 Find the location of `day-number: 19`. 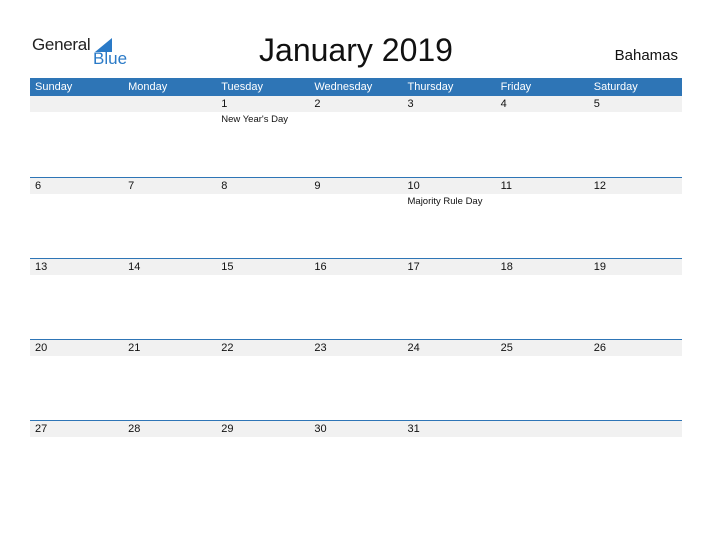

day-number: 19 is located at coordinates (599, 267).